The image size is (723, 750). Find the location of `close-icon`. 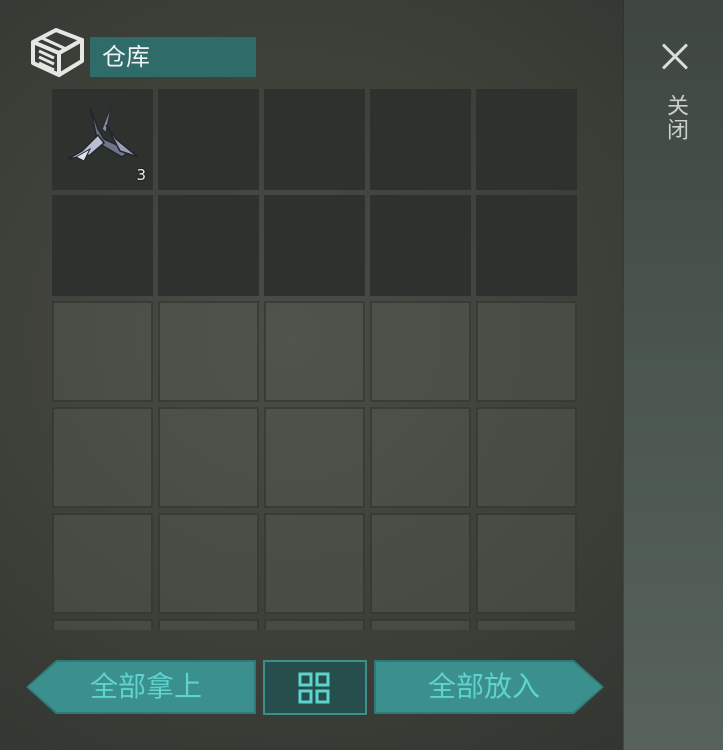

close-icon is located at coordinates (675, 57).